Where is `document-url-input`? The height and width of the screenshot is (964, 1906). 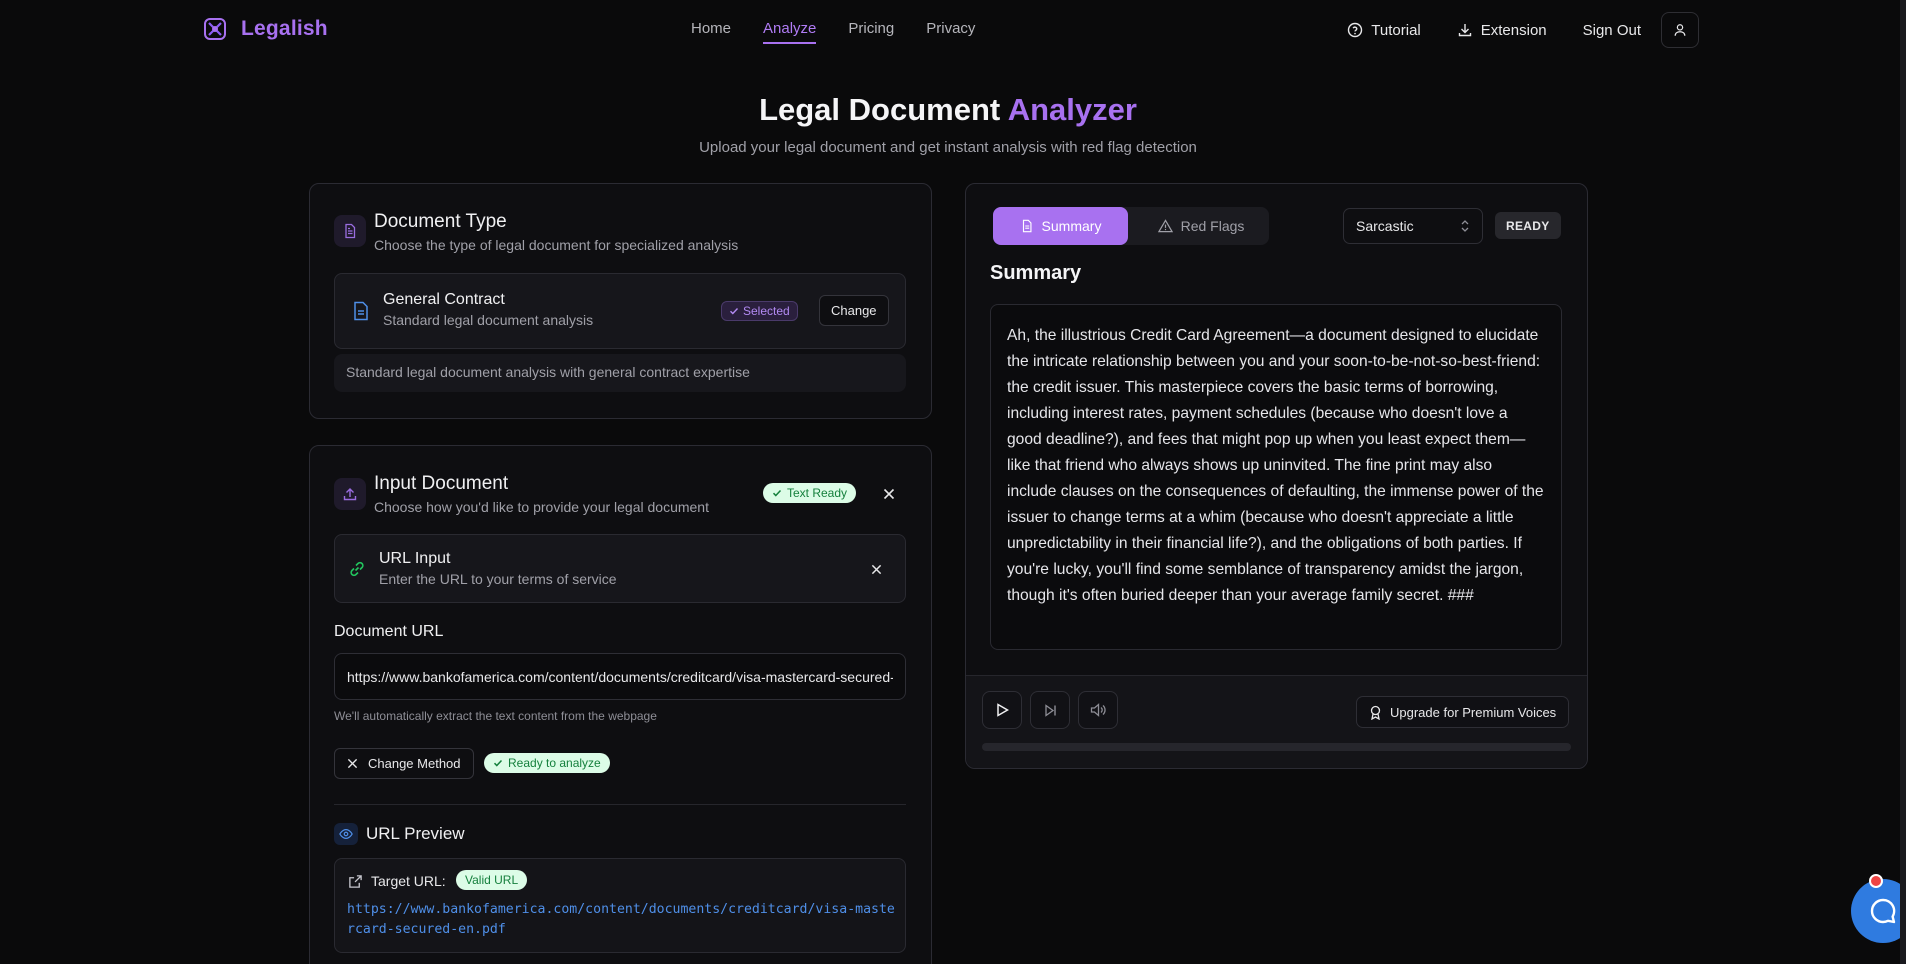
document-url-input is located at coordinates (620, 676).